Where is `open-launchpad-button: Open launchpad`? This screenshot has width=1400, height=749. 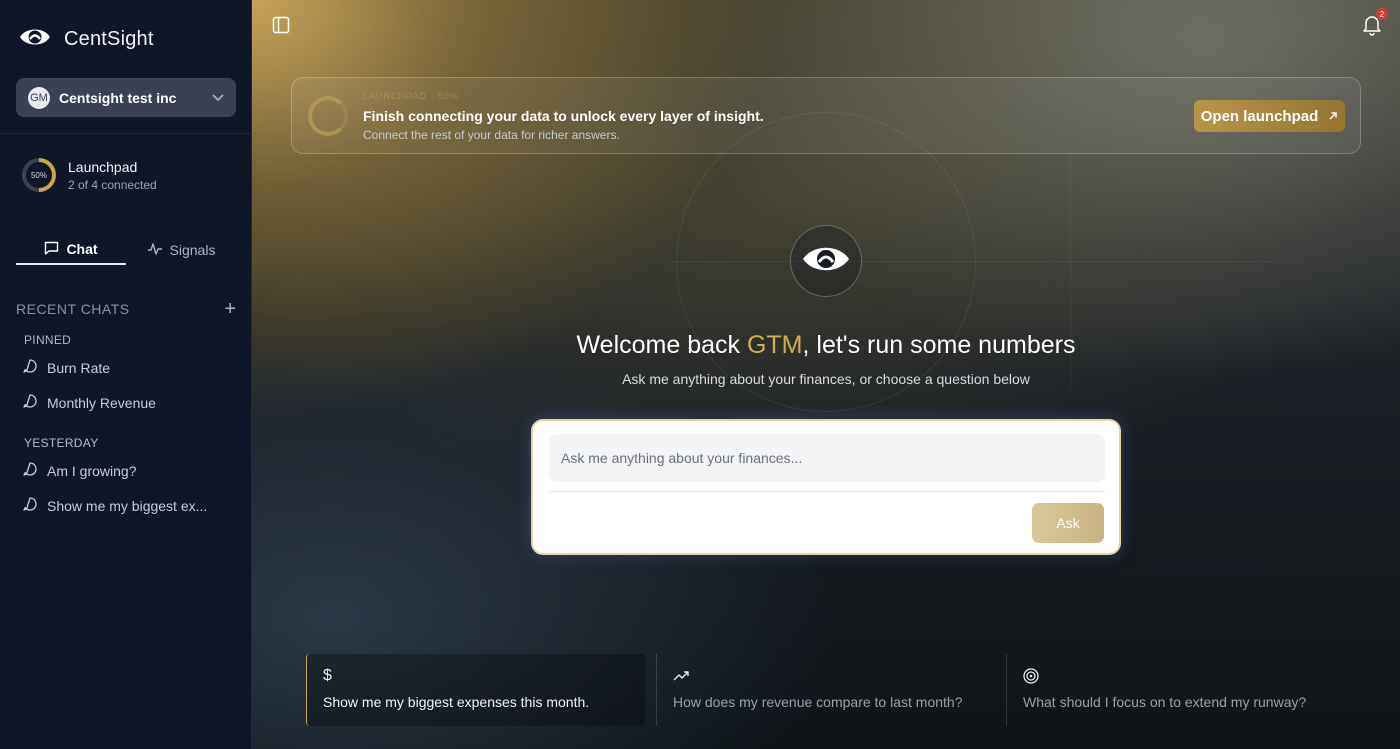
open-launchpad-button: Open launchpad is located at coordinates (1269, 116).